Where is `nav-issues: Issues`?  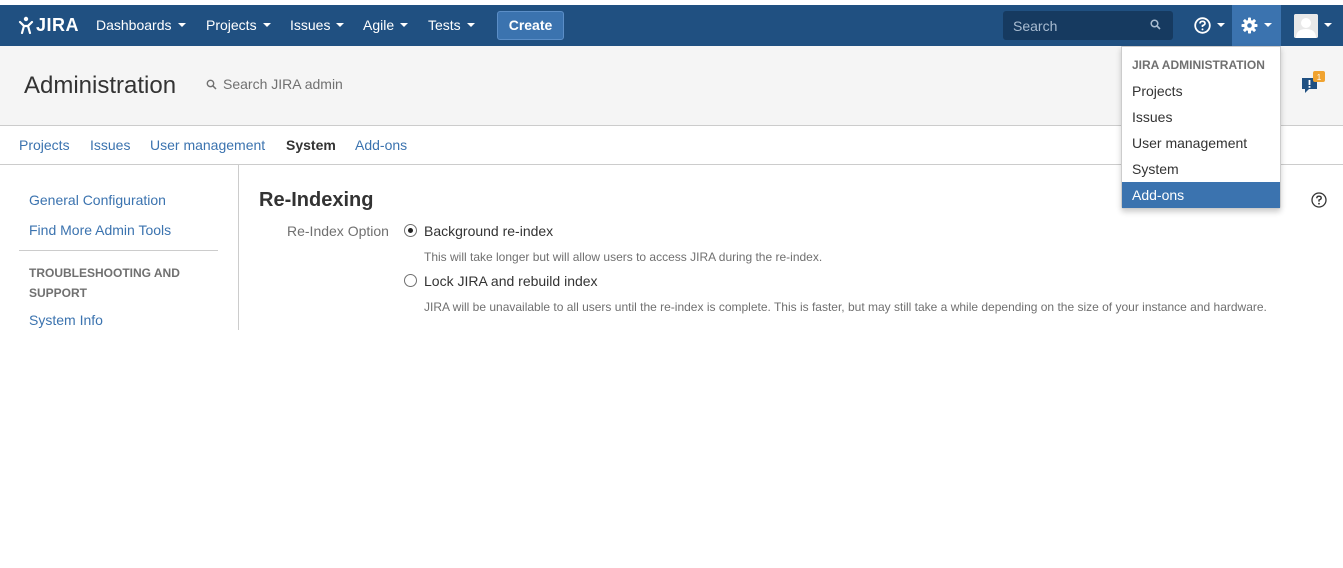 nav-issues: Issues is located at coordinates (317, 25).